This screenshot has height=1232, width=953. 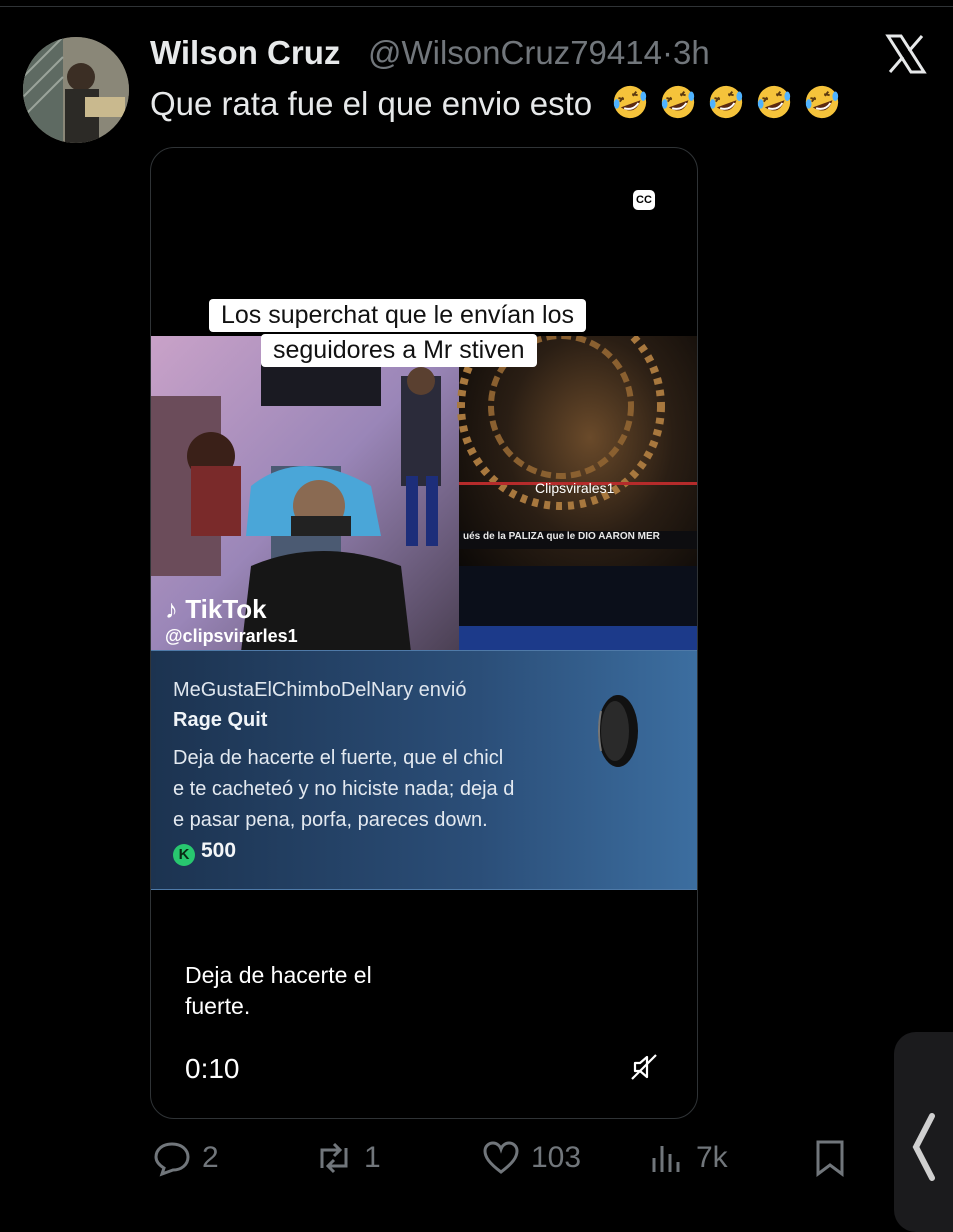 What do you see at coordinates (476, 6) in the screenshot?
I see `top-divider` at bounding box center [476, 6].